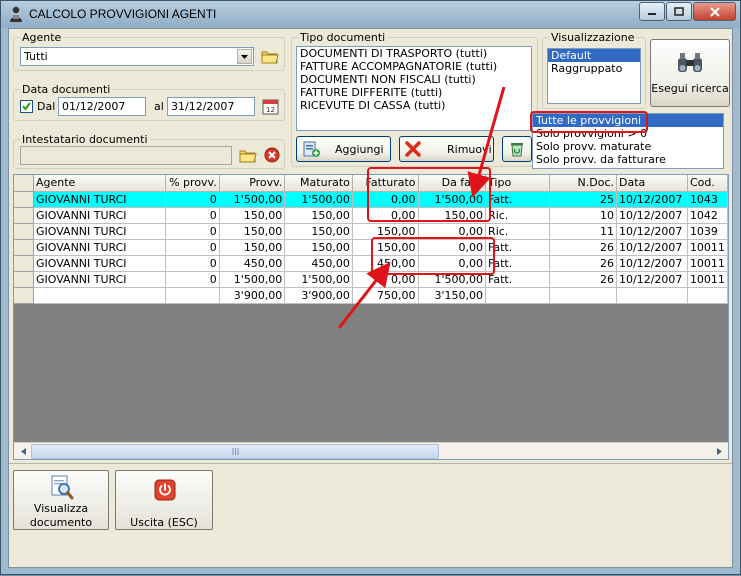 This screenshot has height=576, width=741. I want to click on svuota-button, so click(517, 149).